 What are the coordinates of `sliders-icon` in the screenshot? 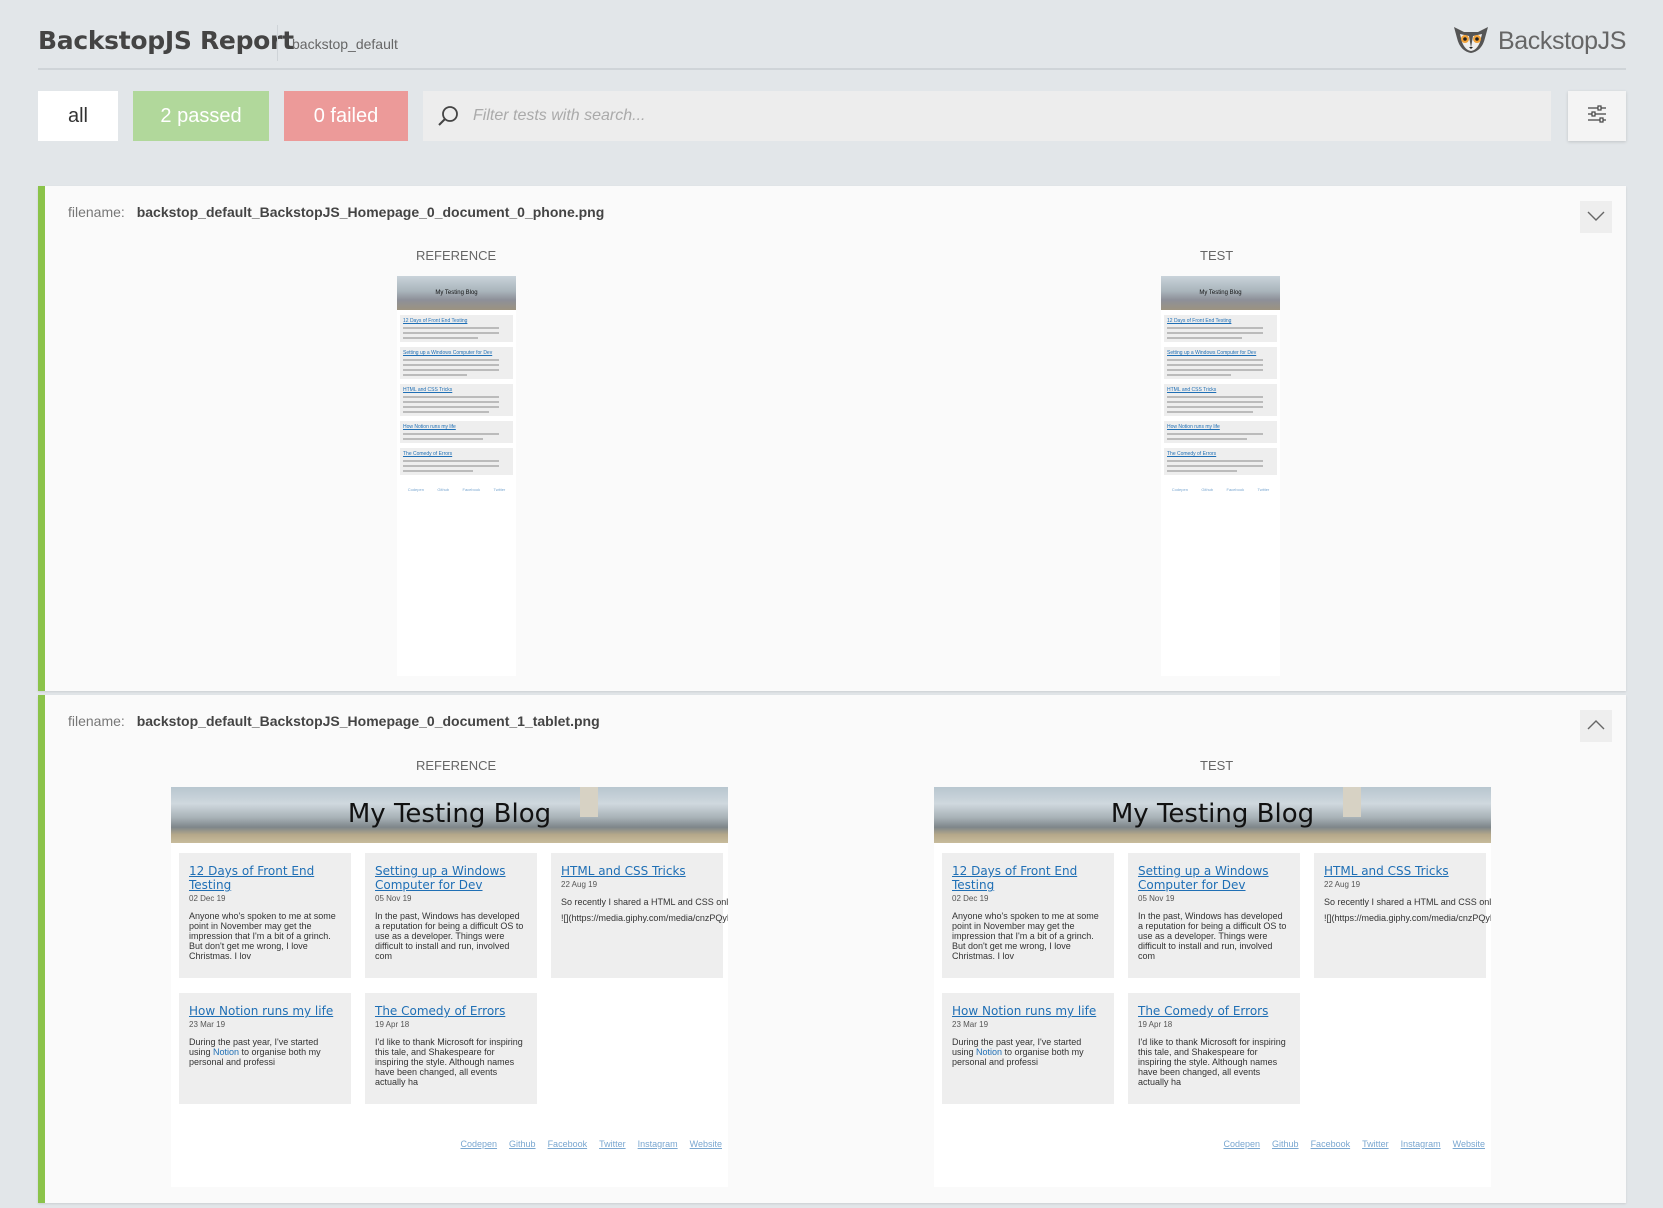 It's located at (1597, 116).